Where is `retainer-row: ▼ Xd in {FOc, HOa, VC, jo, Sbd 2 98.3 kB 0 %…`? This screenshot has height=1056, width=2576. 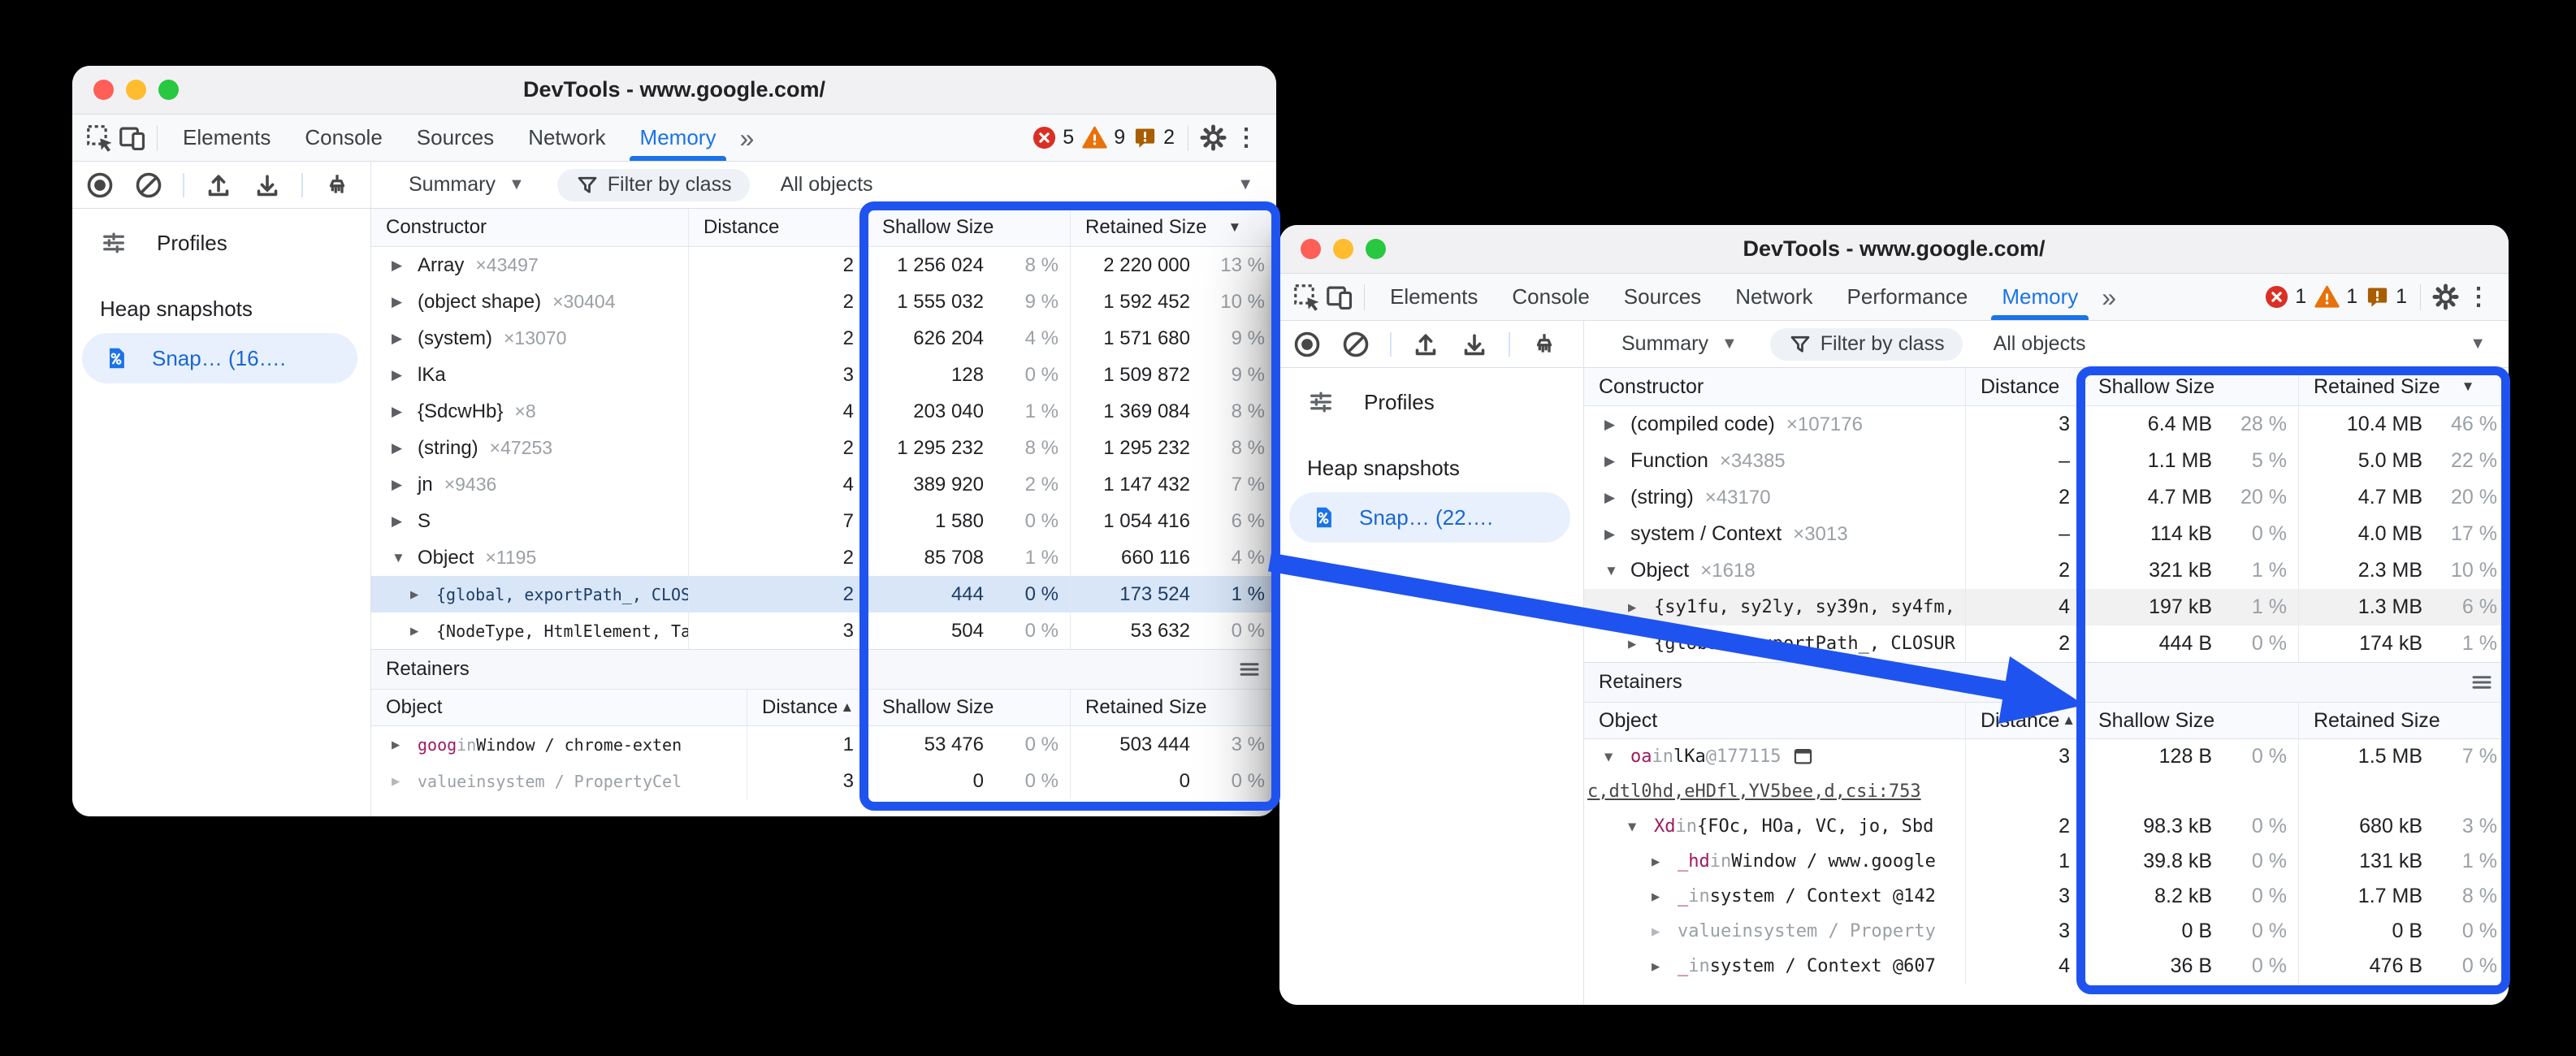 retainer-row: ▼ Xd in {FOc, HOa, VC, jo, Sbd 2 98.3 kB 0 %… is located at coordinates (2046, 826).